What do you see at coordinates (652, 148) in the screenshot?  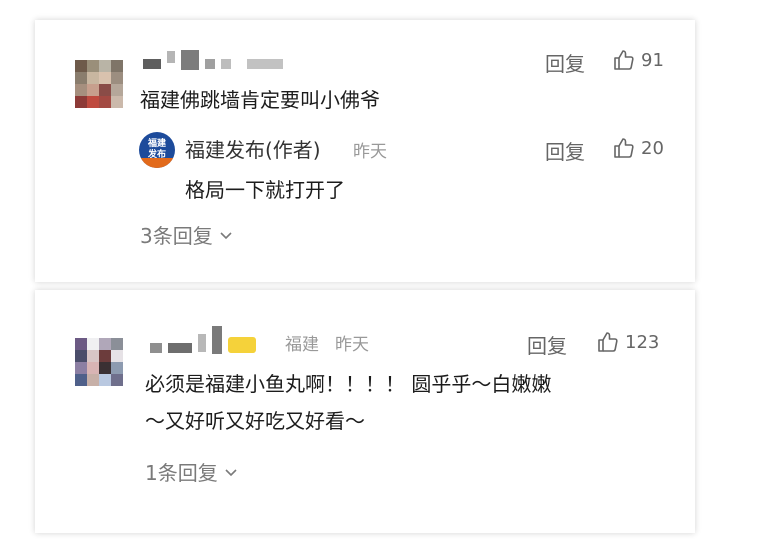 I see `like-count: 20` at bounding box center [652, 148].